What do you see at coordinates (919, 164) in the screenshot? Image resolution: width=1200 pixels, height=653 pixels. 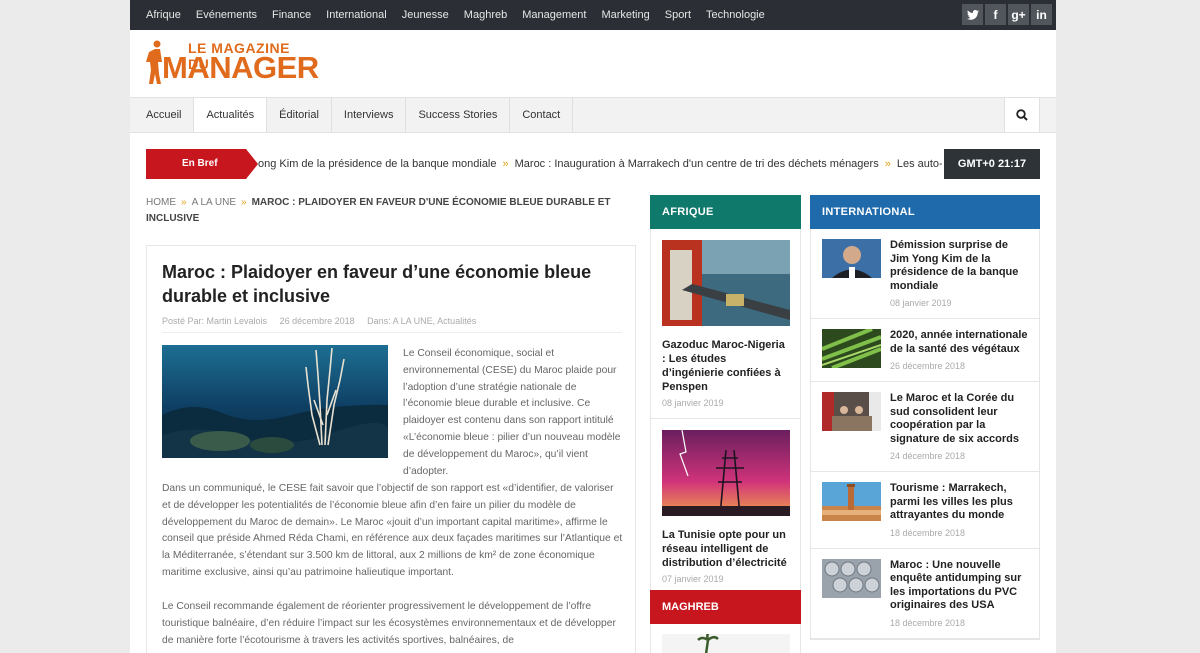 I see `ticker-item: Les auto-ent` at bounding box center [919, 164].